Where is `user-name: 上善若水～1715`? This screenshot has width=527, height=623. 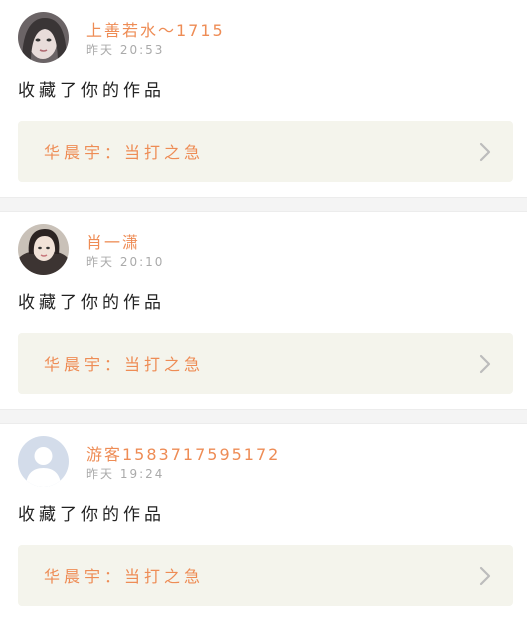 user-name: 上善若水～1715 is located at coordinates (155, 29).